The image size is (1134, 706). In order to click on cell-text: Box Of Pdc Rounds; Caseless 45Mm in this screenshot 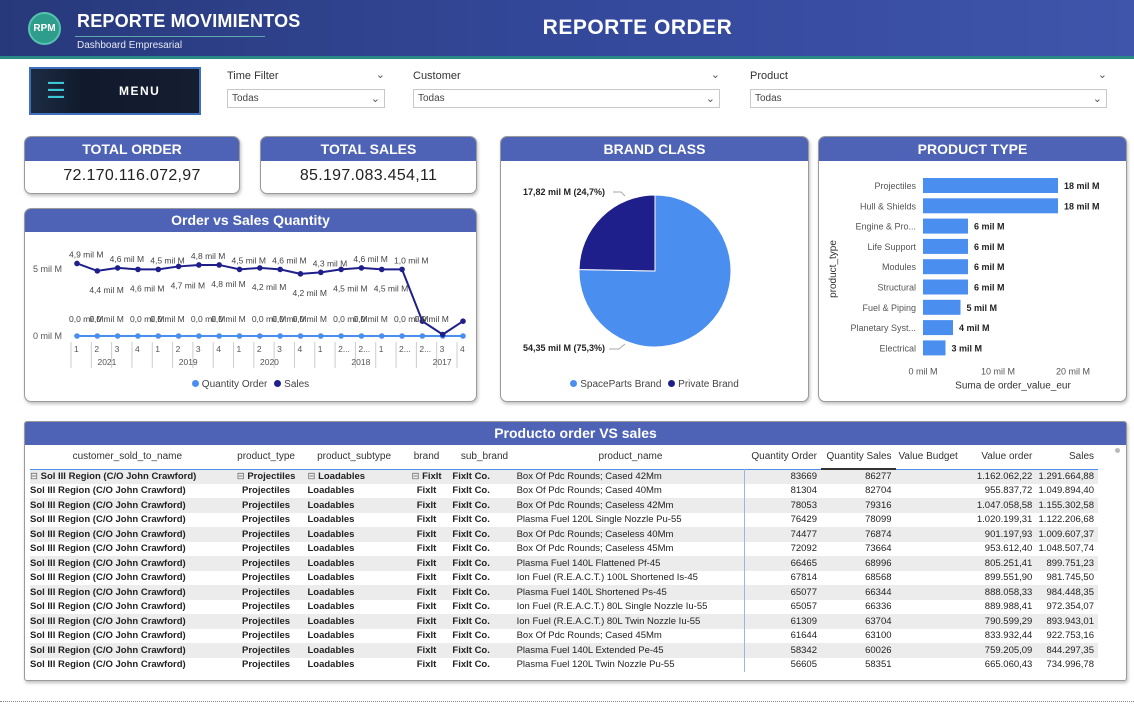, I will do `click(595, 549)`.